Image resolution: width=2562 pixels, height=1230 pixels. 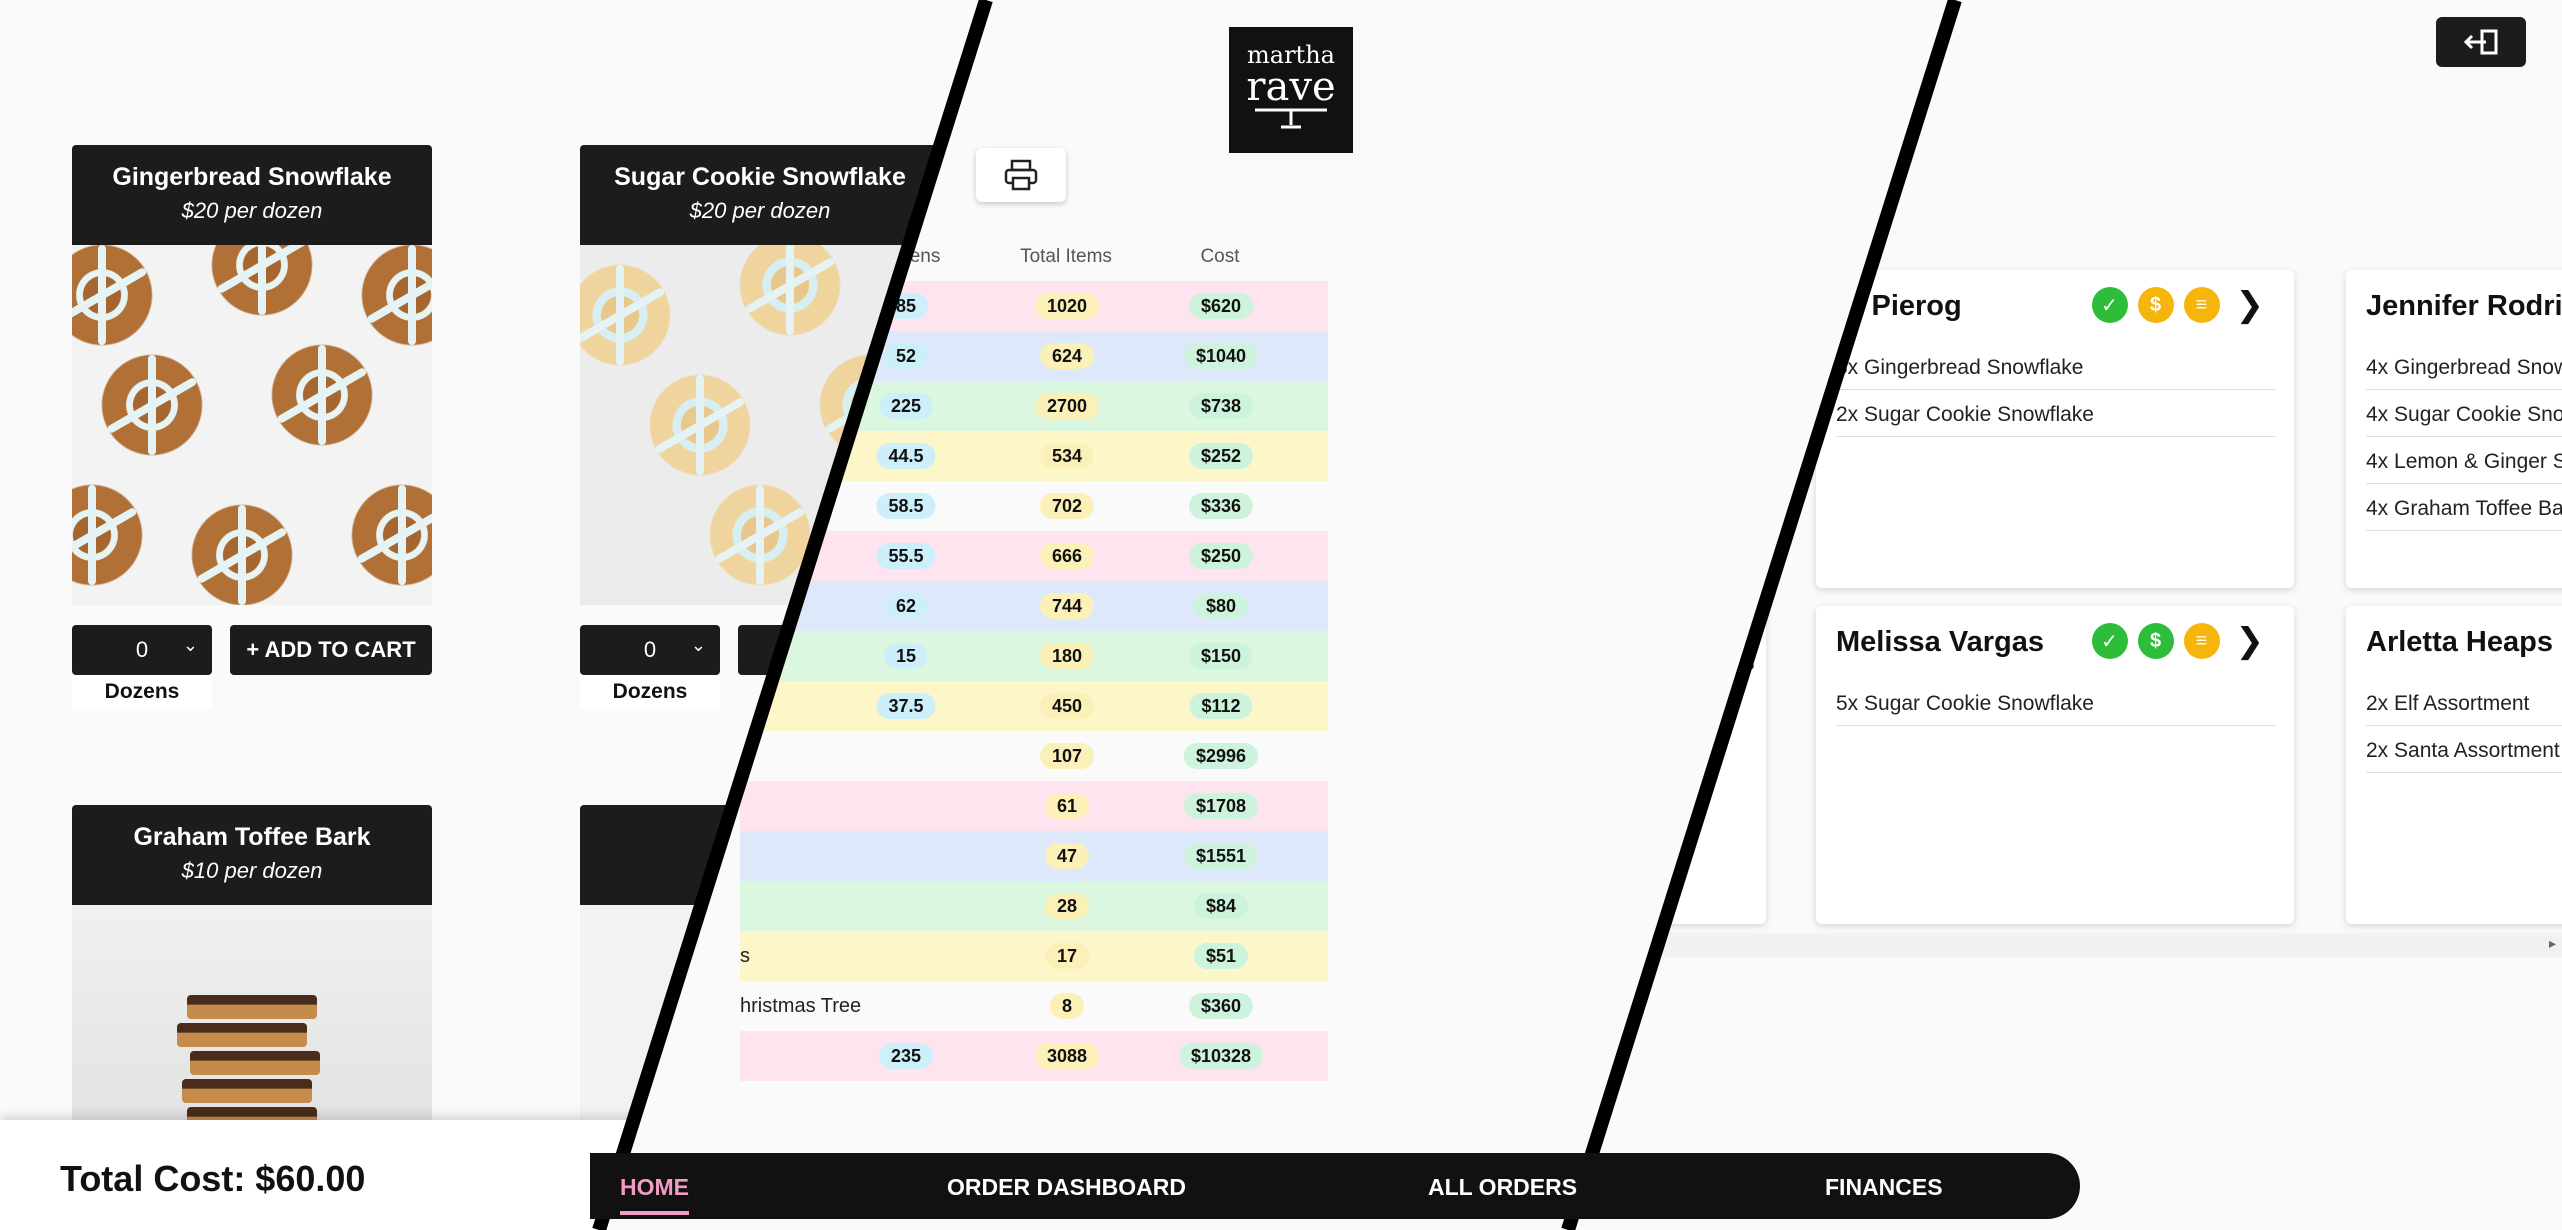 What do you see at coordinates (2481, 42) in the screenshot?
I see `logout-button` at bounding box center [2481, 42].